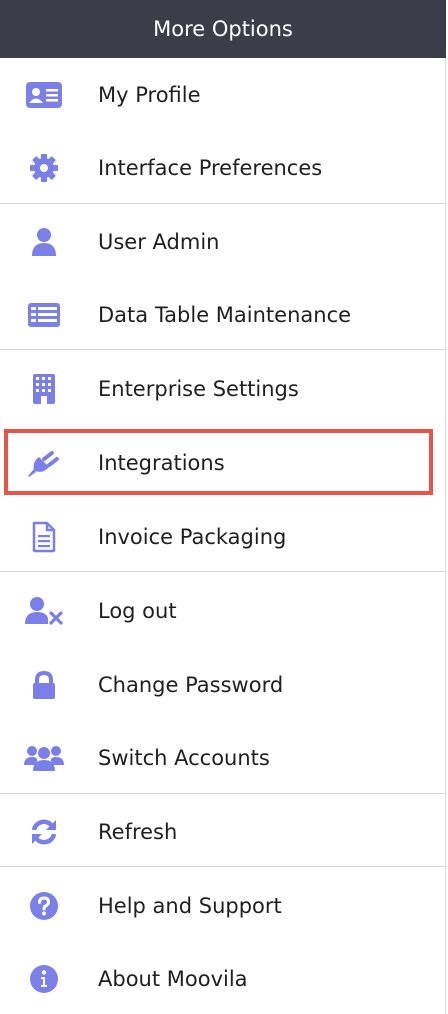 The height and width of the screenshot is (1014, 448). I want to click on menu-item-label: Data Table Maintenance, so click(225, 314).